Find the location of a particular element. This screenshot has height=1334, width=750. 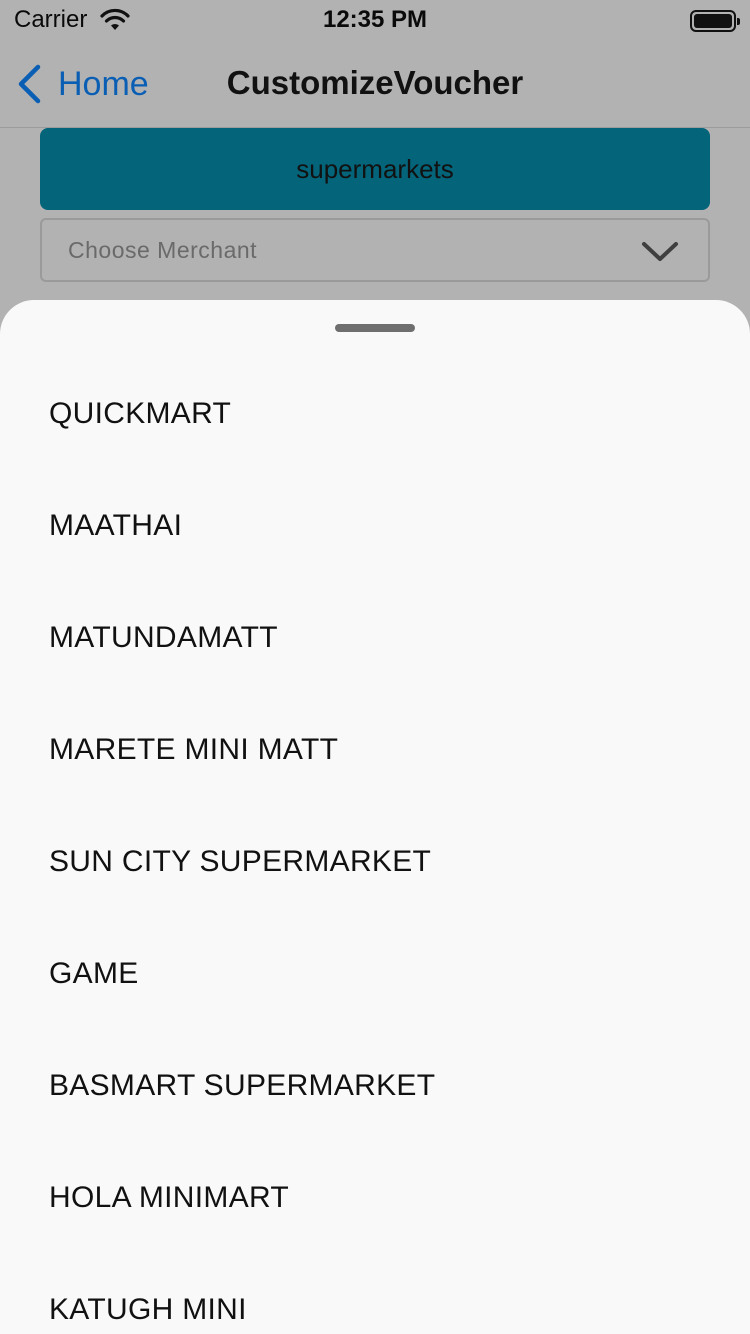

clock: 12:35 PM is located at coordinates (375, 19).